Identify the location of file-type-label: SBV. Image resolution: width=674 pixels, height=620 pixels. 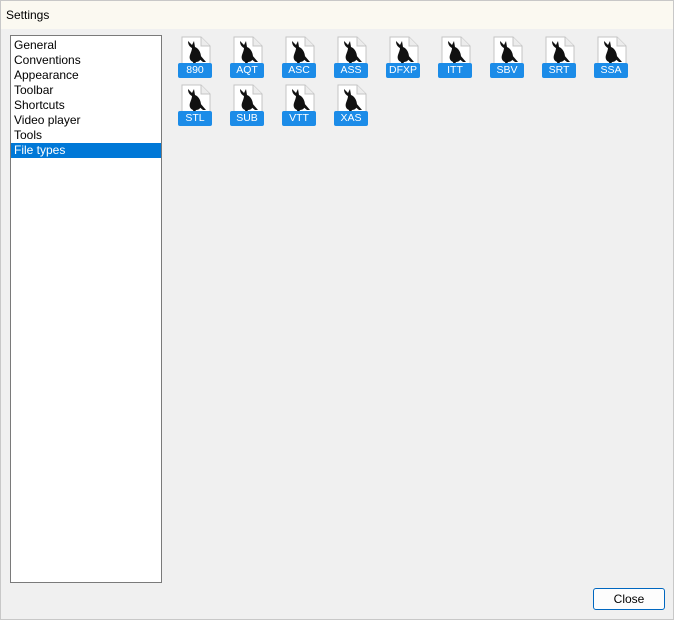
(507, 70).